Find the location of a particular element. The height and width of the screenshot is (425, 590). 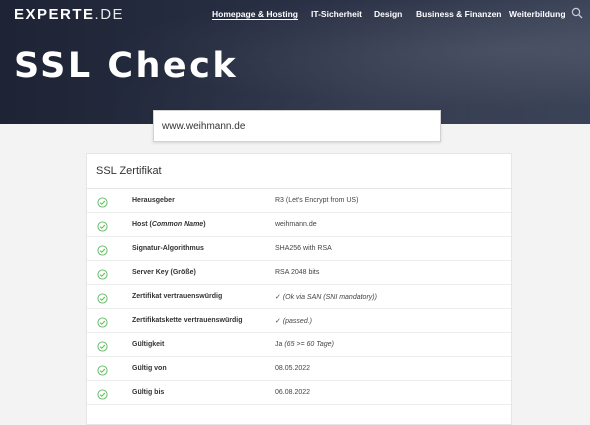

row-label: Zertifikatskette vertrauenswürdig is located at coordinates (187, 320).